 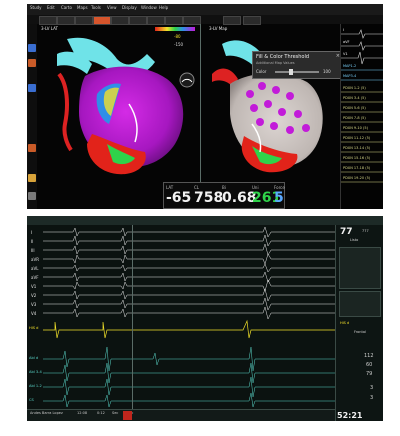 I want to click on elapsed-clock: 52:21, so click(x=350, y=415).